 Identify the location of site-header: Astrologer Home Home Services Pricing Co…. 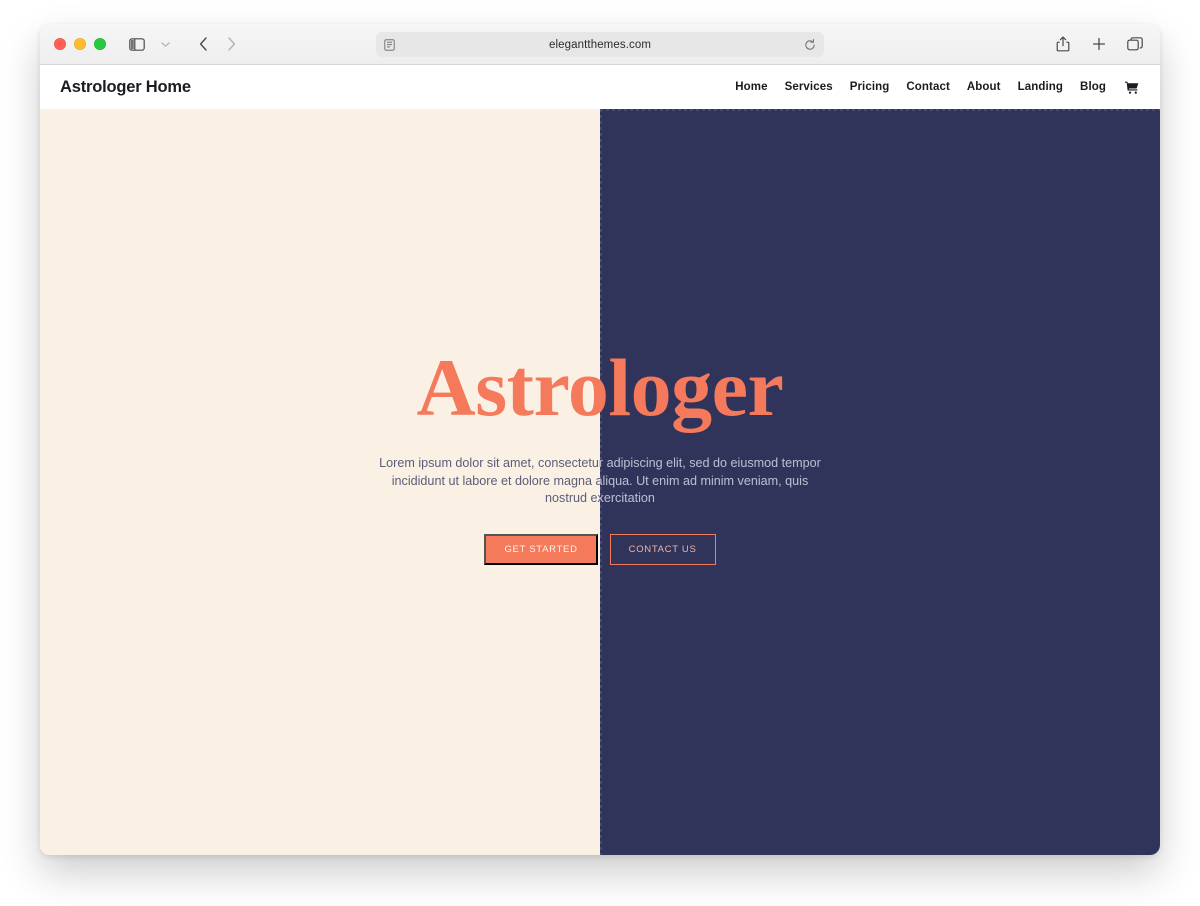
(600, 87).